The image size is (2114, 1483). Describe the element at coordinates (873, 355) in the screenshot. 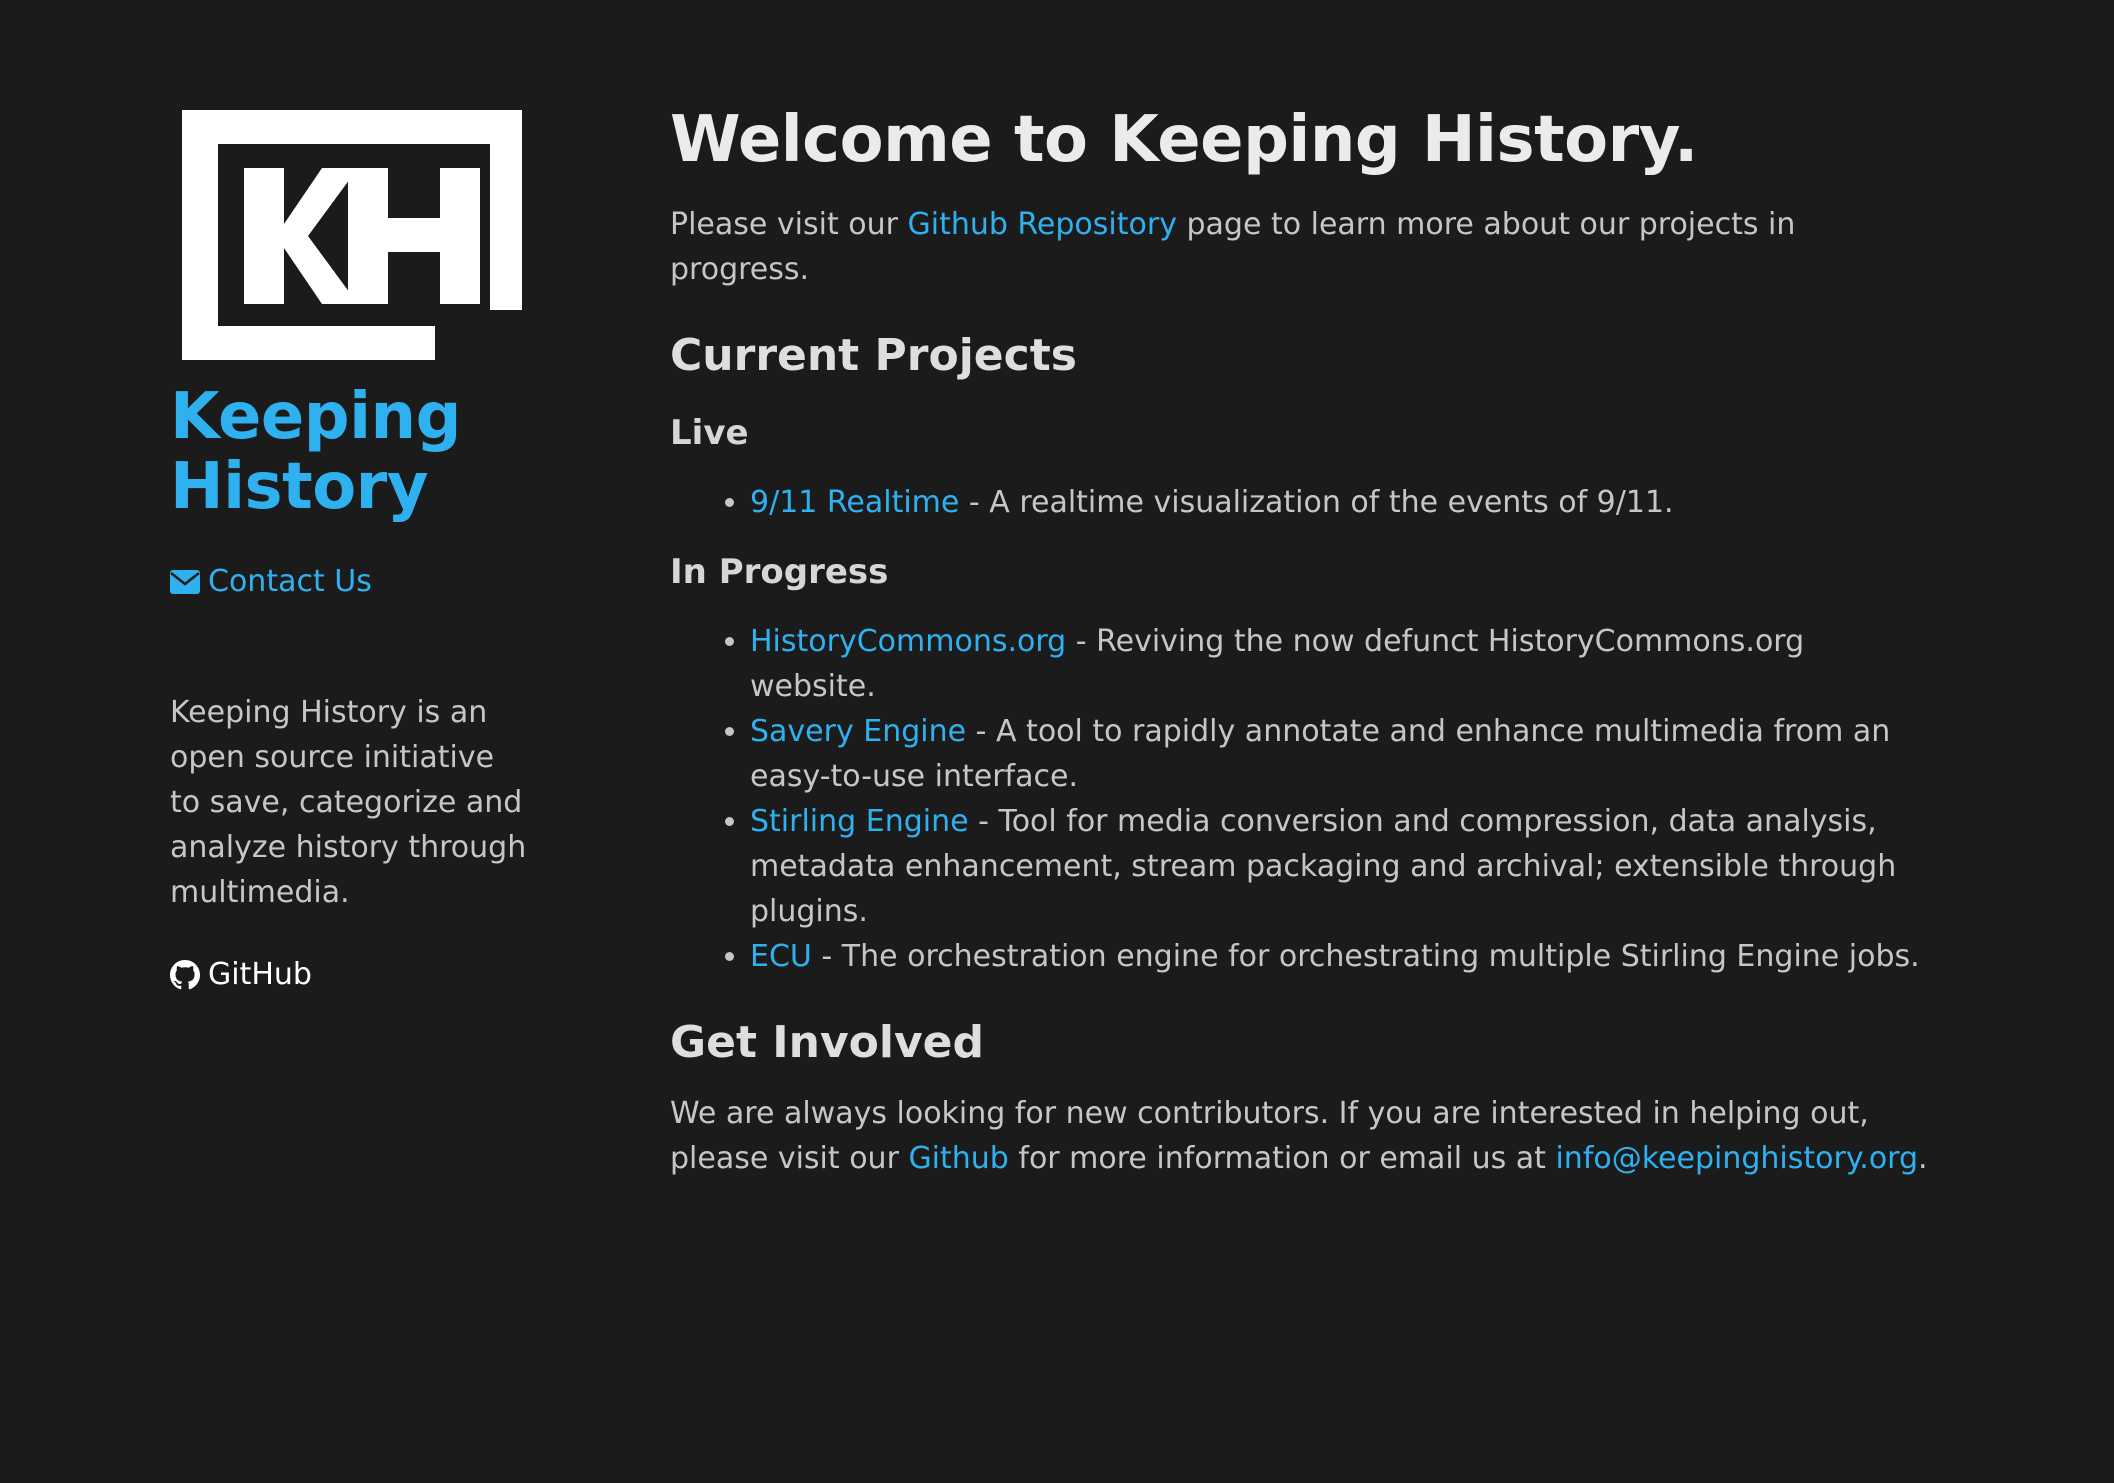

I see `current-projects-heading: Current Projects` at that location.